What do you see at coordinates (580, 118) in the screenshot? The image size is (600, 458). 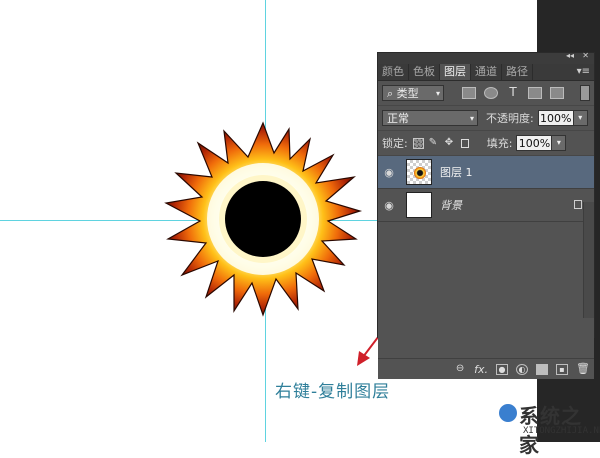 I see `opacity-dropdown-icon: ▾` at bounding box center [580, 118].